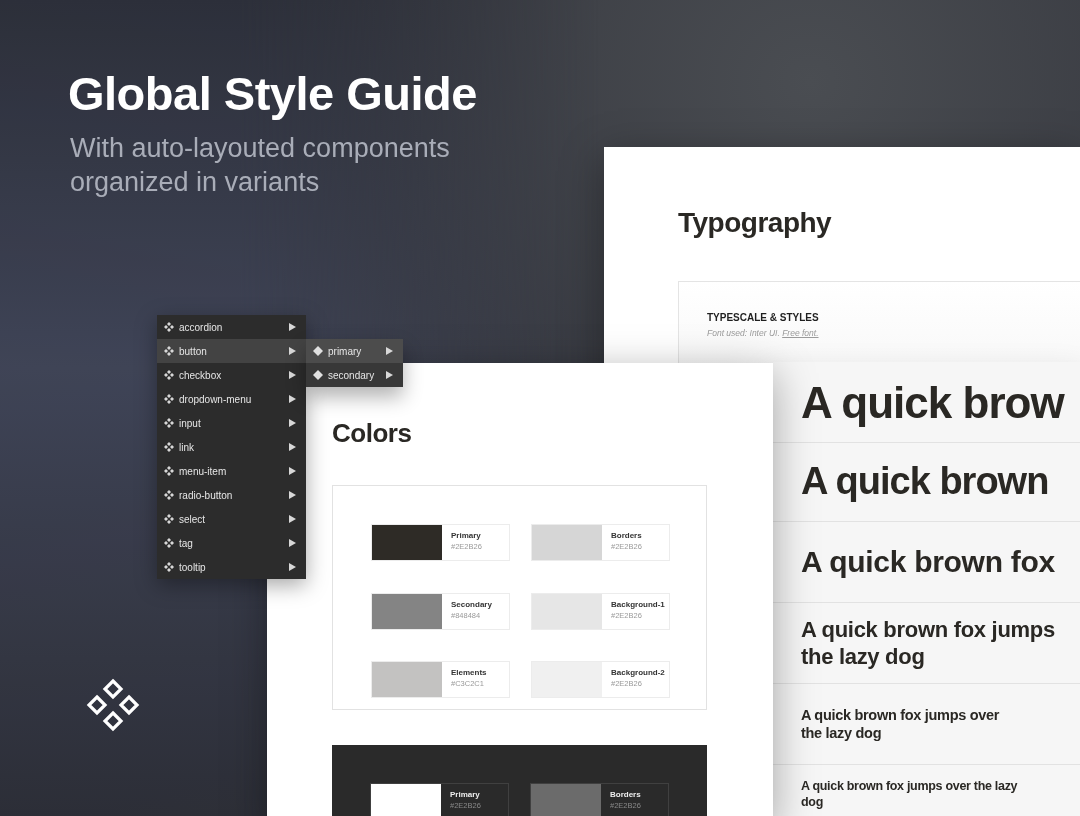 Image resolution: width=1080 pixels, height=816 pixels. What do you see at coordinates (260, 165) in the screenshot?
I see `page-subtitle: With auto-layouted components organized in variants` at bounding box center [260, 165].